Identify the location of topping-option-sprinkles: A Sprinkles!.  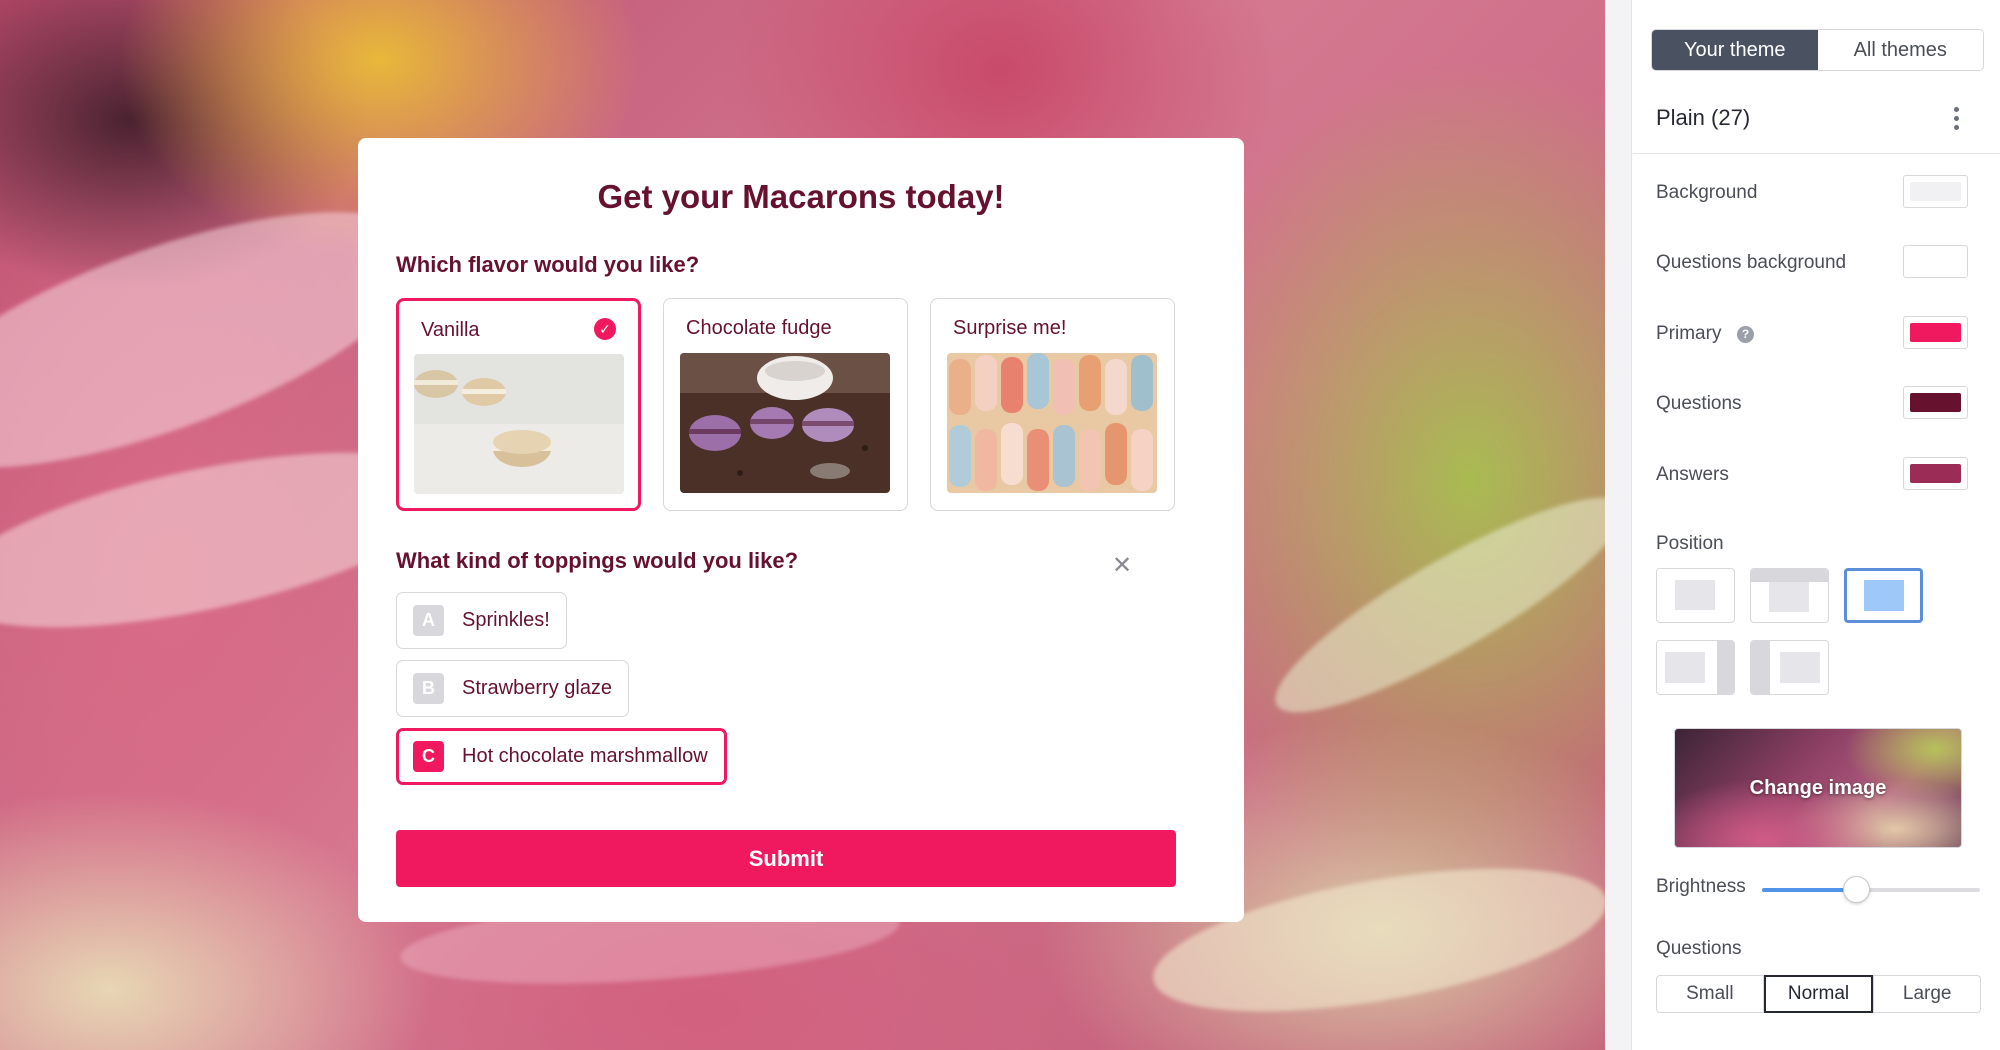
(481, 620).